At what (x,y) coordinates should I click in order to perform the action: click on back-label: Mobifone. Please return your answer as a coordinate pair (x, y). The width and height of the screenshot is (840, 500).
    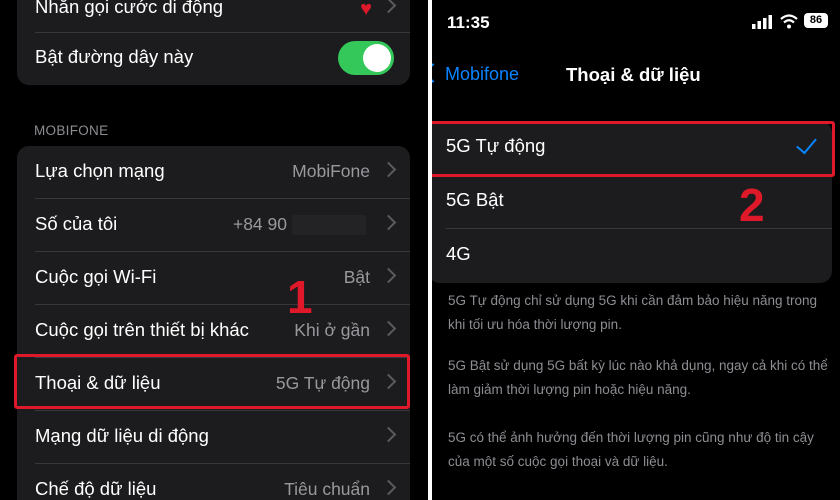
    Looking at the image, I should click on (482, 74).